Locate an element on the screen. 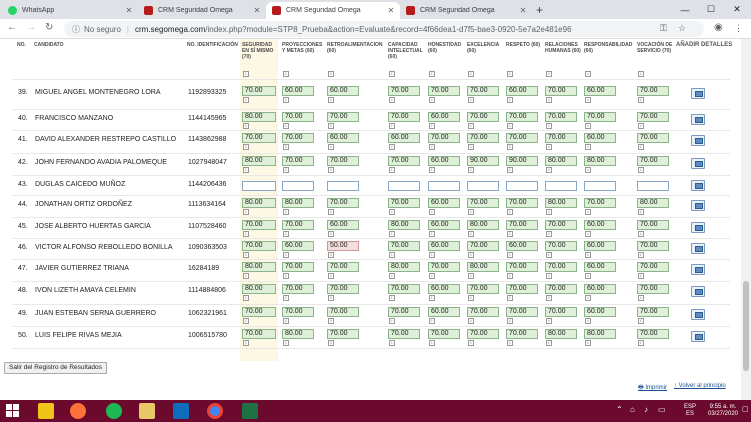  menu-icon: ⋮ is located at coordinates (738, 28).